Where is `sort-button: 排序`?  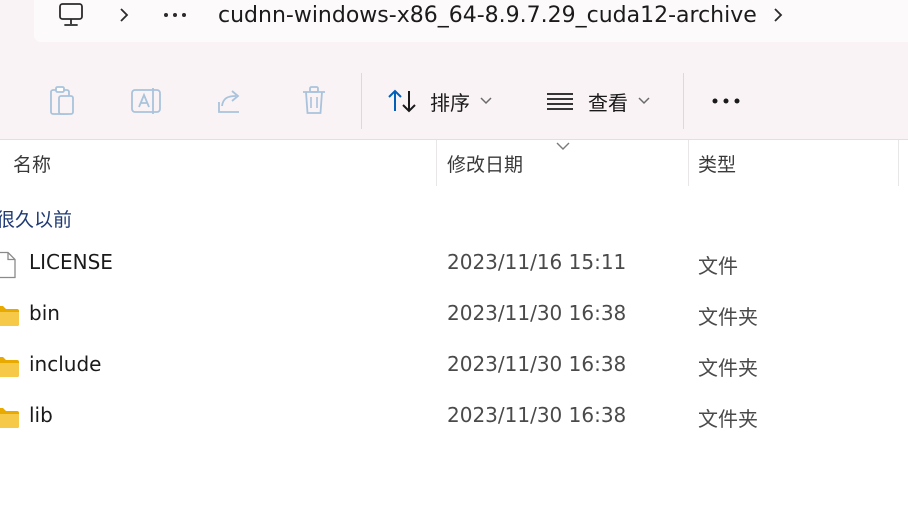 sort-button: 排序 is located at coordinates (439, 101).